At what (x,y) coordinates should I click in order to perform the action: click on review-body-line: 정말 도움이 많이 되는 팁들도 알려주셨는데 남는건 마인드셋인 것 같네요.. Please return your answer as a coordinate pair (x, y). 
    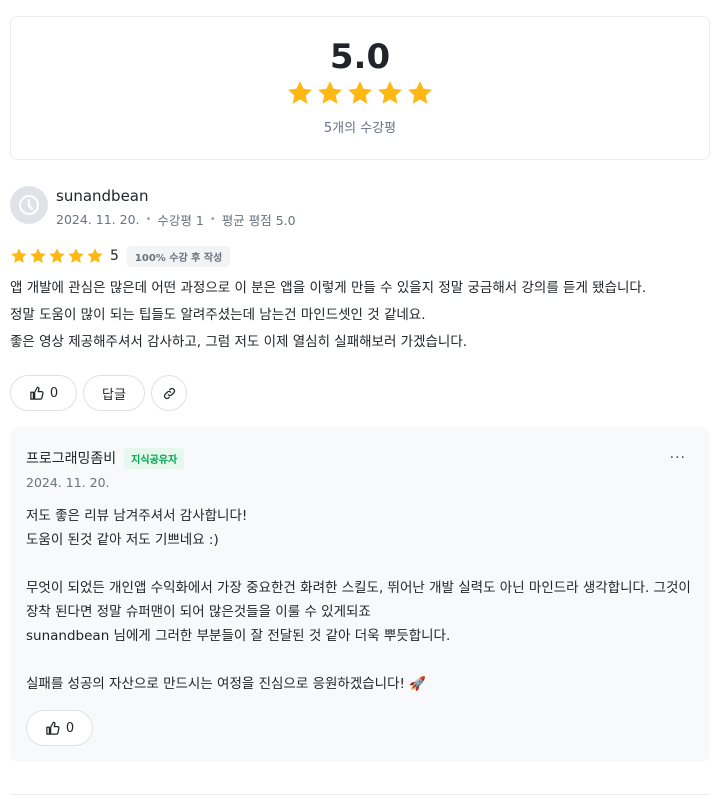
    Looking at the image, I should click on (218, 315).